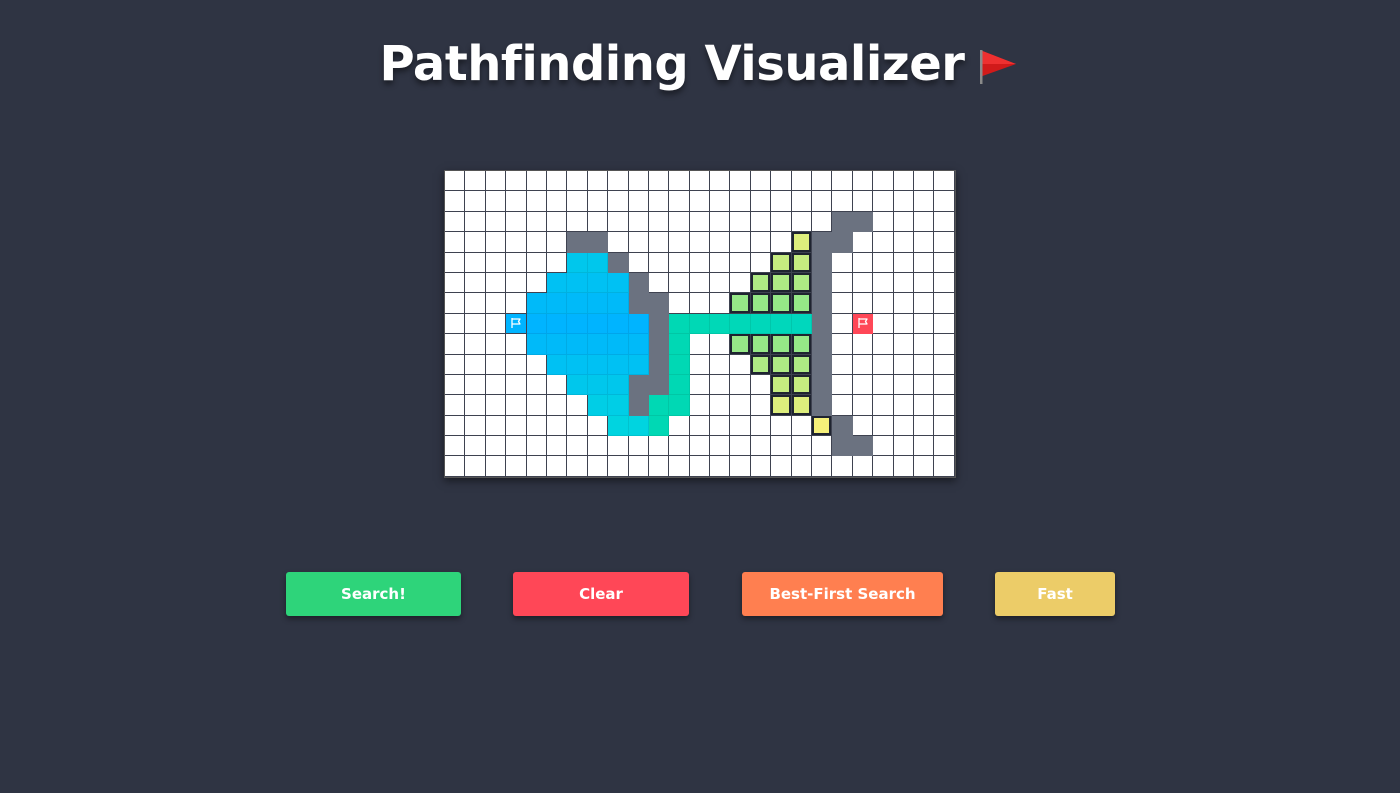 This screenshot has height=793, width=1400. I want to click on end-node, so click(863, 324).